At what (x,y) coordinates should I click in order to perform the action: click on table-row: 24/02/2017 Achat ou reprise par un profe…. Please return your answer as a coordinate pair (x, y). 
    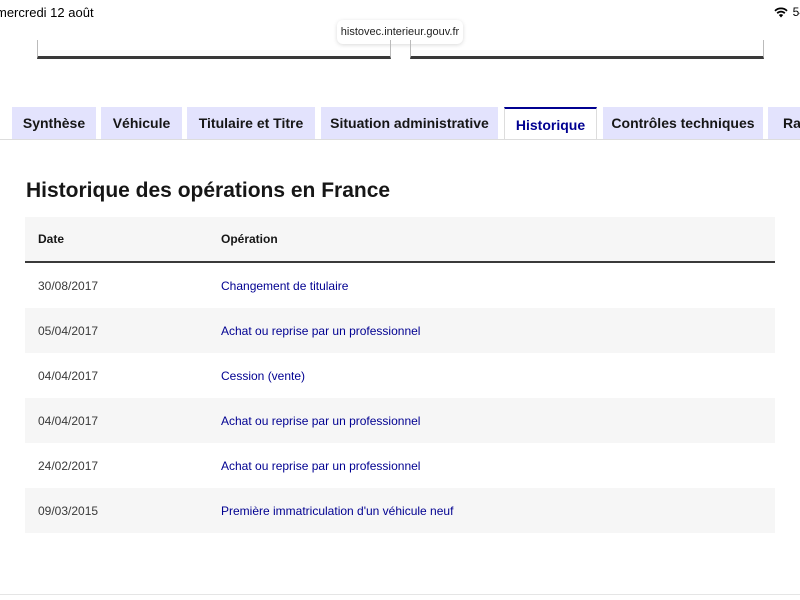
    Looking at the image, I should click on (400, 465).